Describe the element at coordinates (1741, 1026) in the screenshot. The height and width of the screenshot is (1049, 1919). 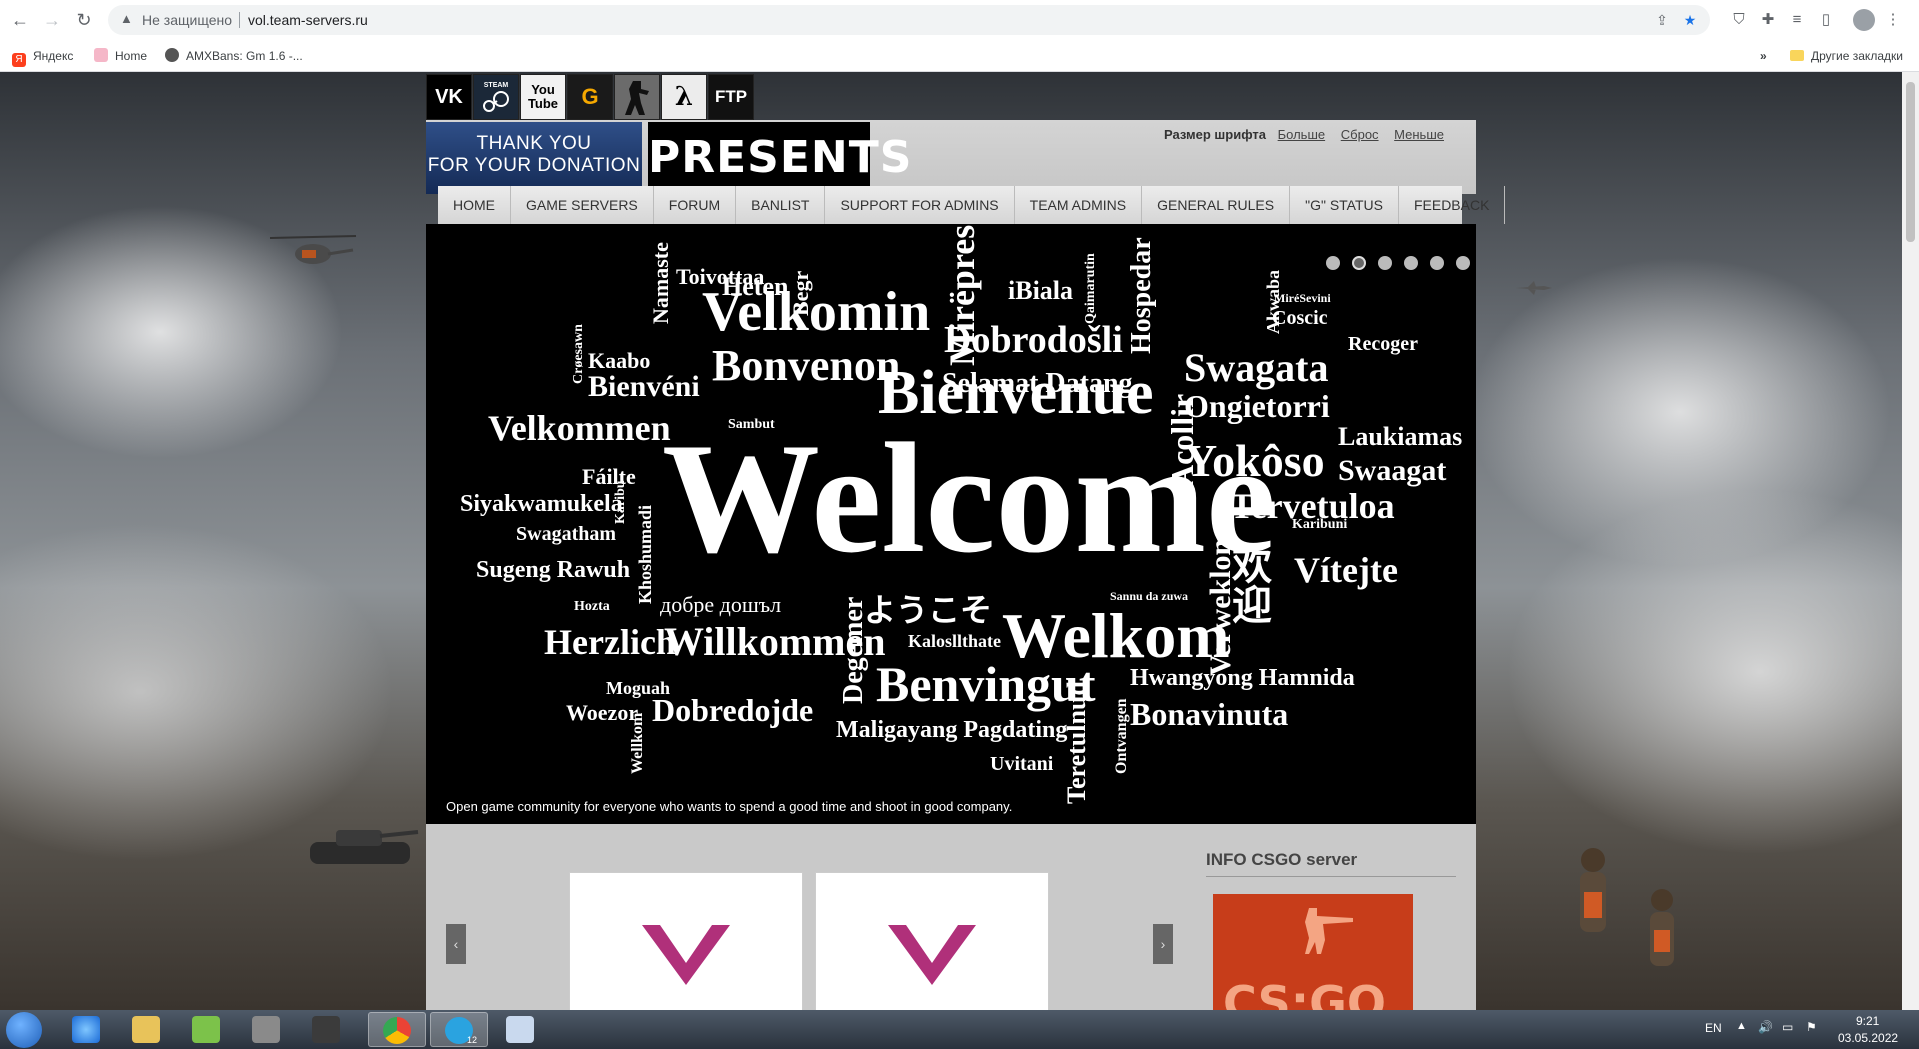
I see `tray-expand-icon: ▲` at that location.